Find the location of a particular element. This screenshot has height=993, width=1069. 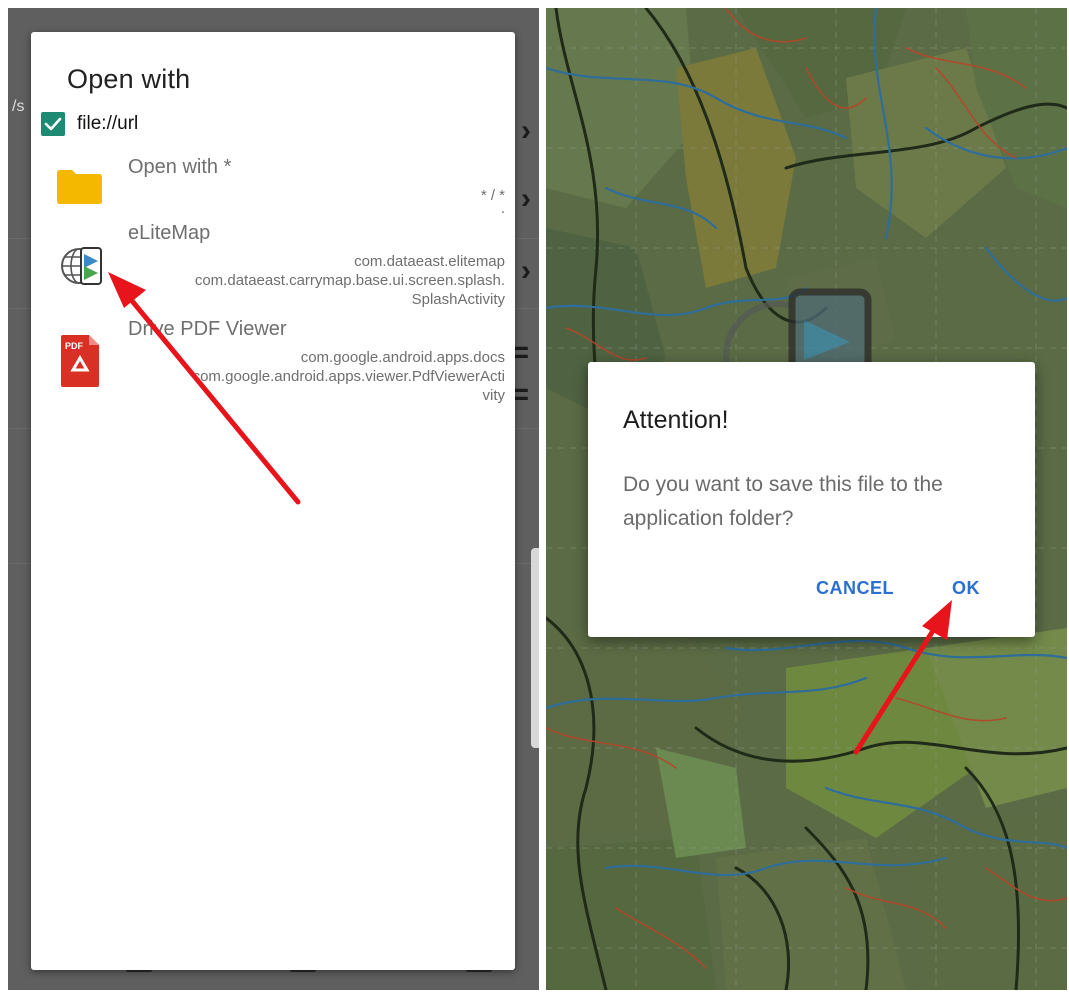

app-detail-line: com.dataeast.elitemap is located at coordinates (429, 261).